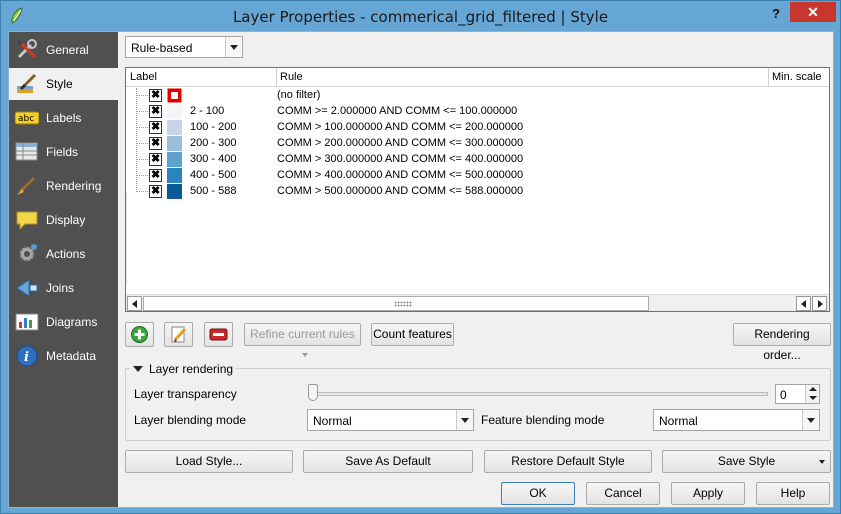 Image resolution: width=841 pixels, height=514 pixels. Describe the element at coordinates (388, 461) in the screenshot. I see `save-as-default-button: Save As Default` at that location.